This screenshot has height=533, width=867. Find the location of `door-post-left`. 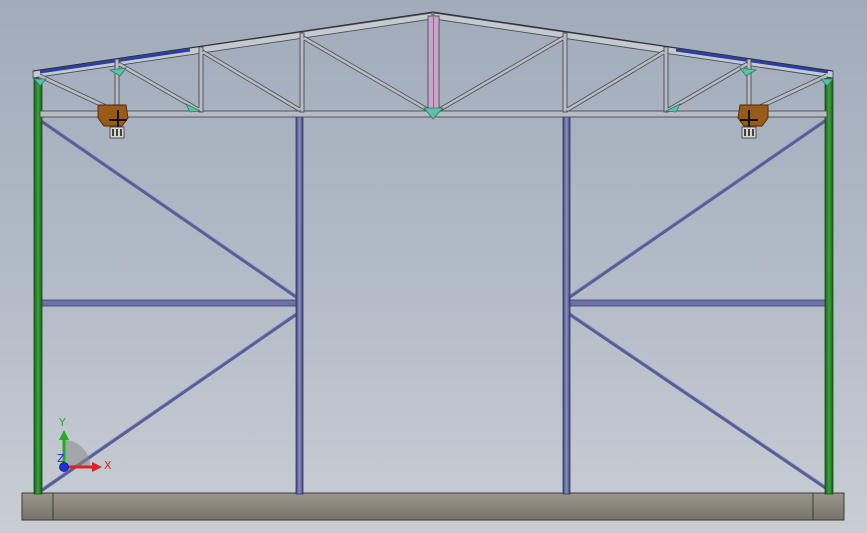

door-post-left is located at coordinates (299, 305).